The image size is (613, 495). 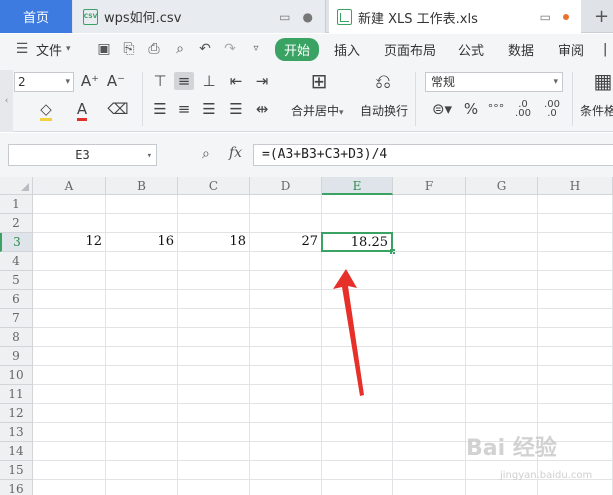 I want to click on red-annotation-arrow, so click(x=348, y=332).